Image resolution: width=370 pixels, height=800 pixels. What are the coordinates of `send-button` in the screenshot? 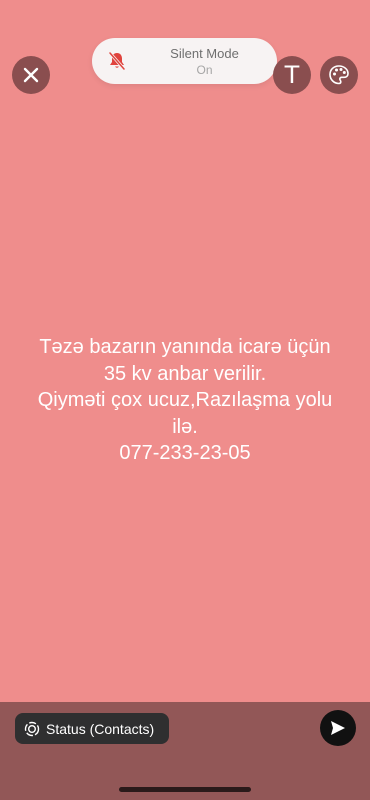 It's located at (338, 728).